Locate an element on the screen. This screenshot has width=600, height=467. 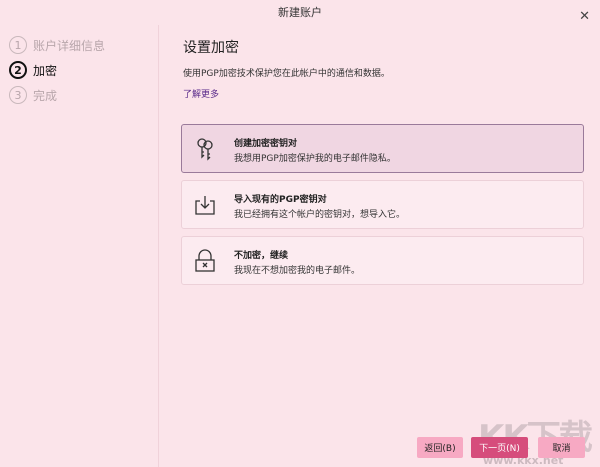
title-bar: 新建账户 ✕ is located at coordinates (300, 12).